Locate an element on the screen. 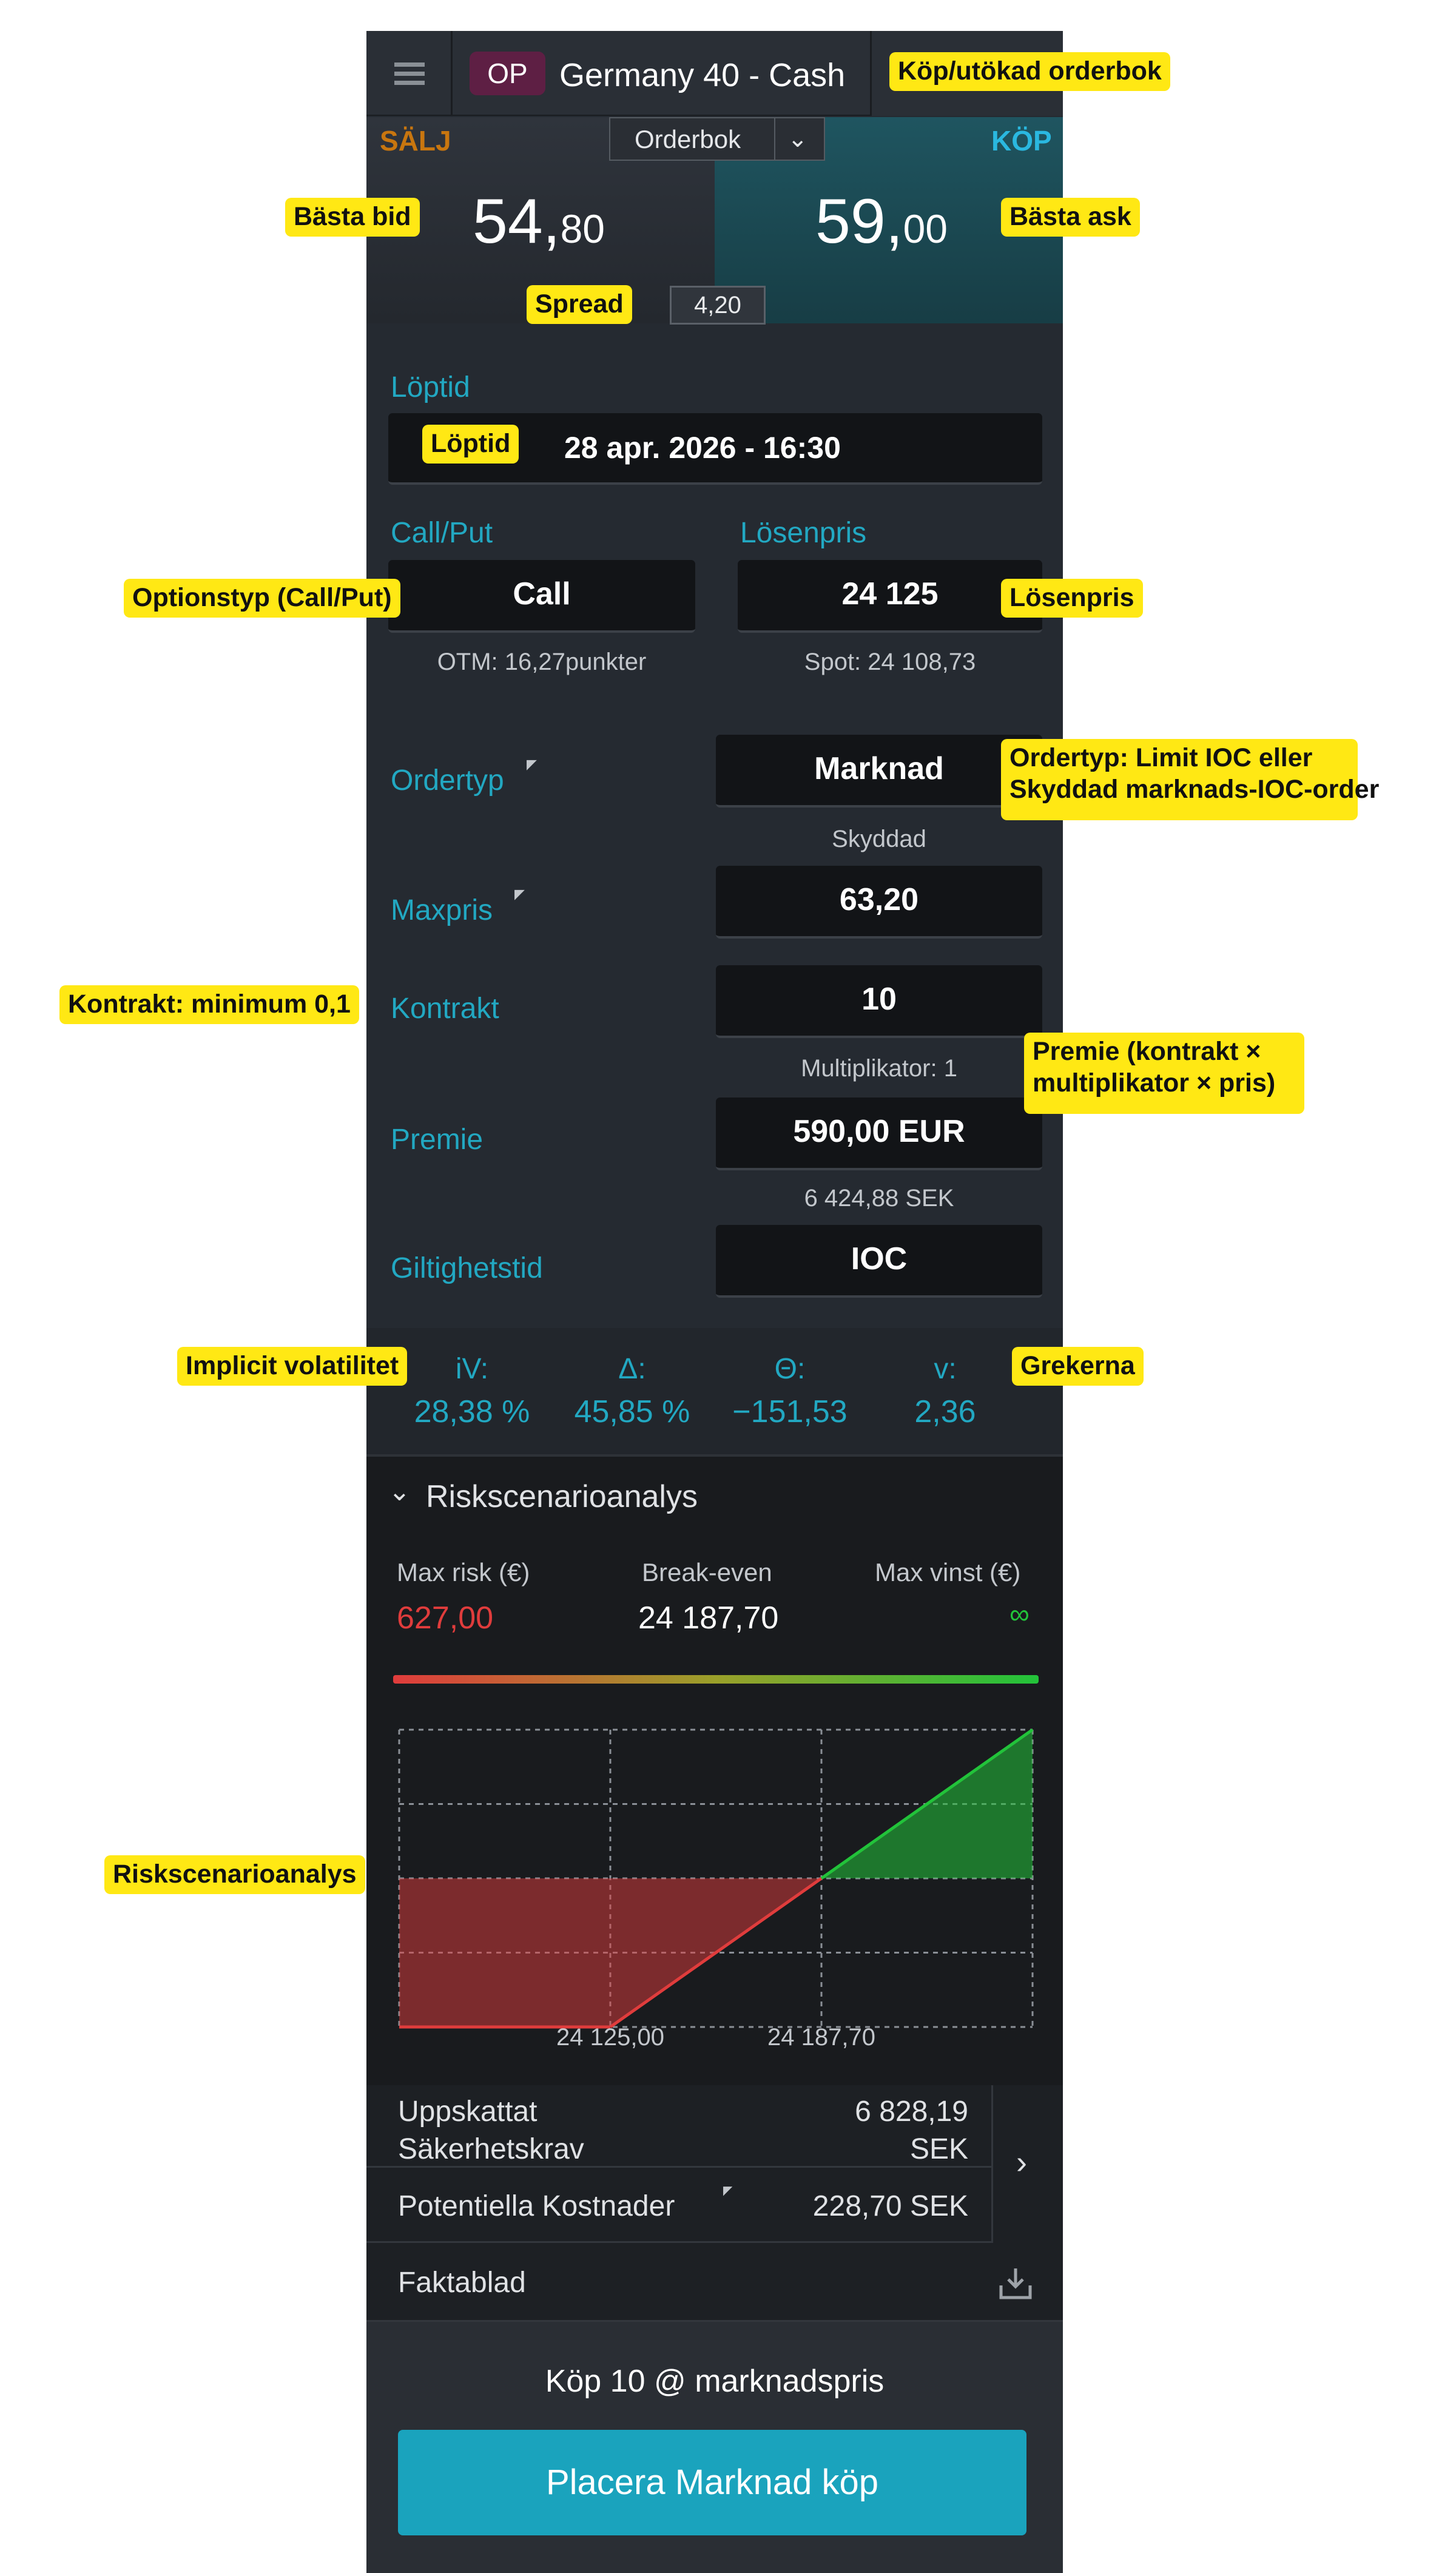  risk-title: Riskscenarioanalys is located at coordinates (562, 1496).